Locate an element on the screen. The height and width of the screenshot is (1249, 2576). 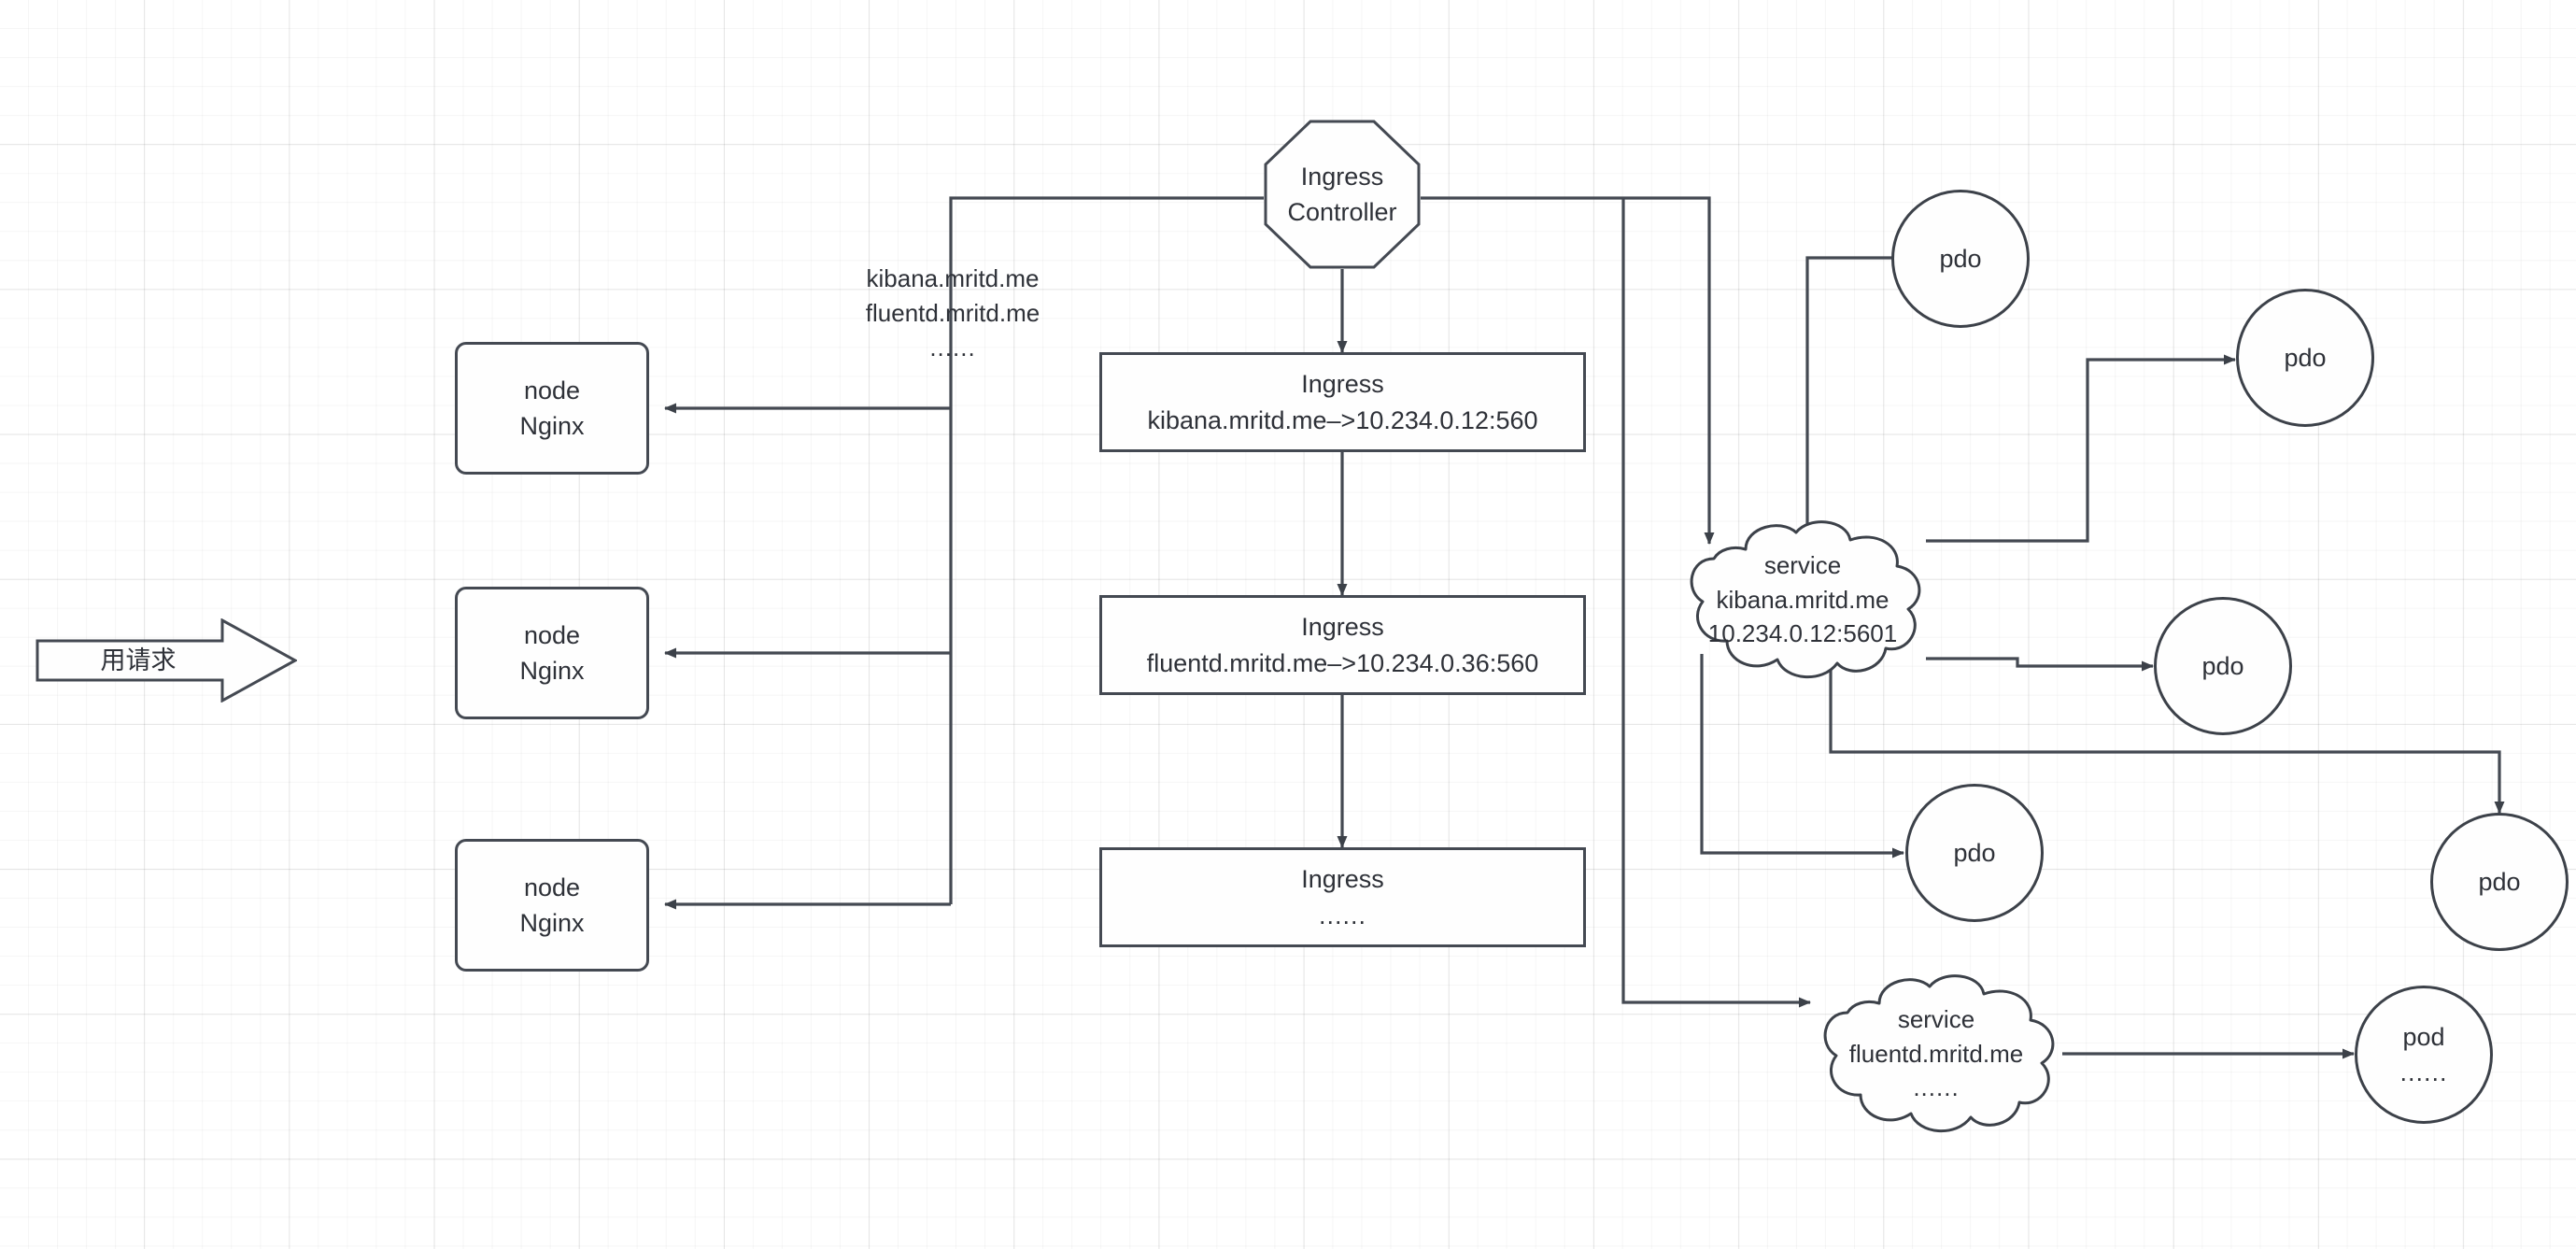
service-cloud-kibana: service kibana.mritd.me 10.234.0.12:5601 is located at coordinates (1803, 600).